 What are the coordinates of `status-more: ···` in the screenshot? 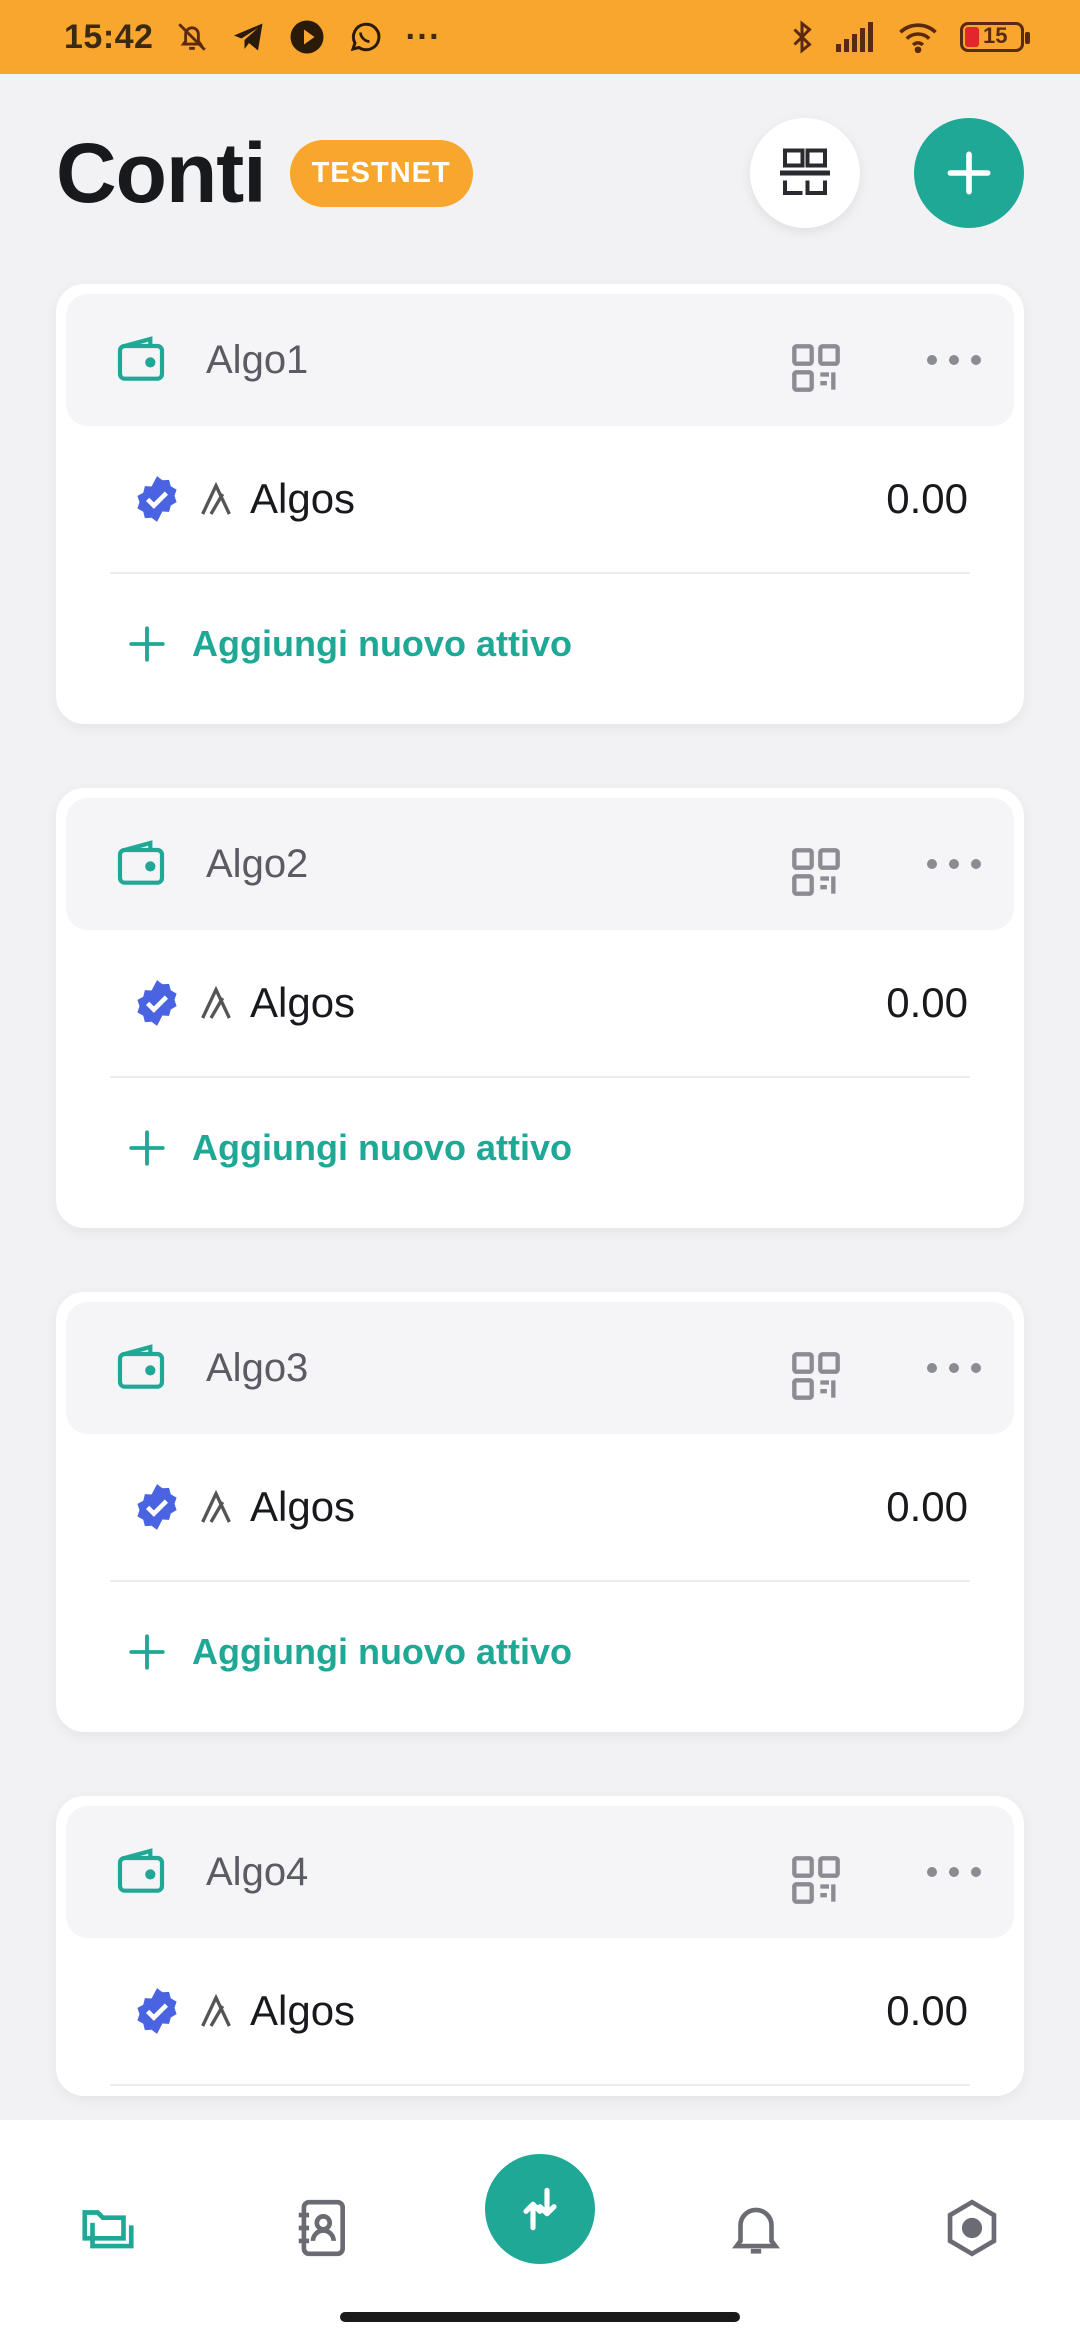 It's located at (423, 36).